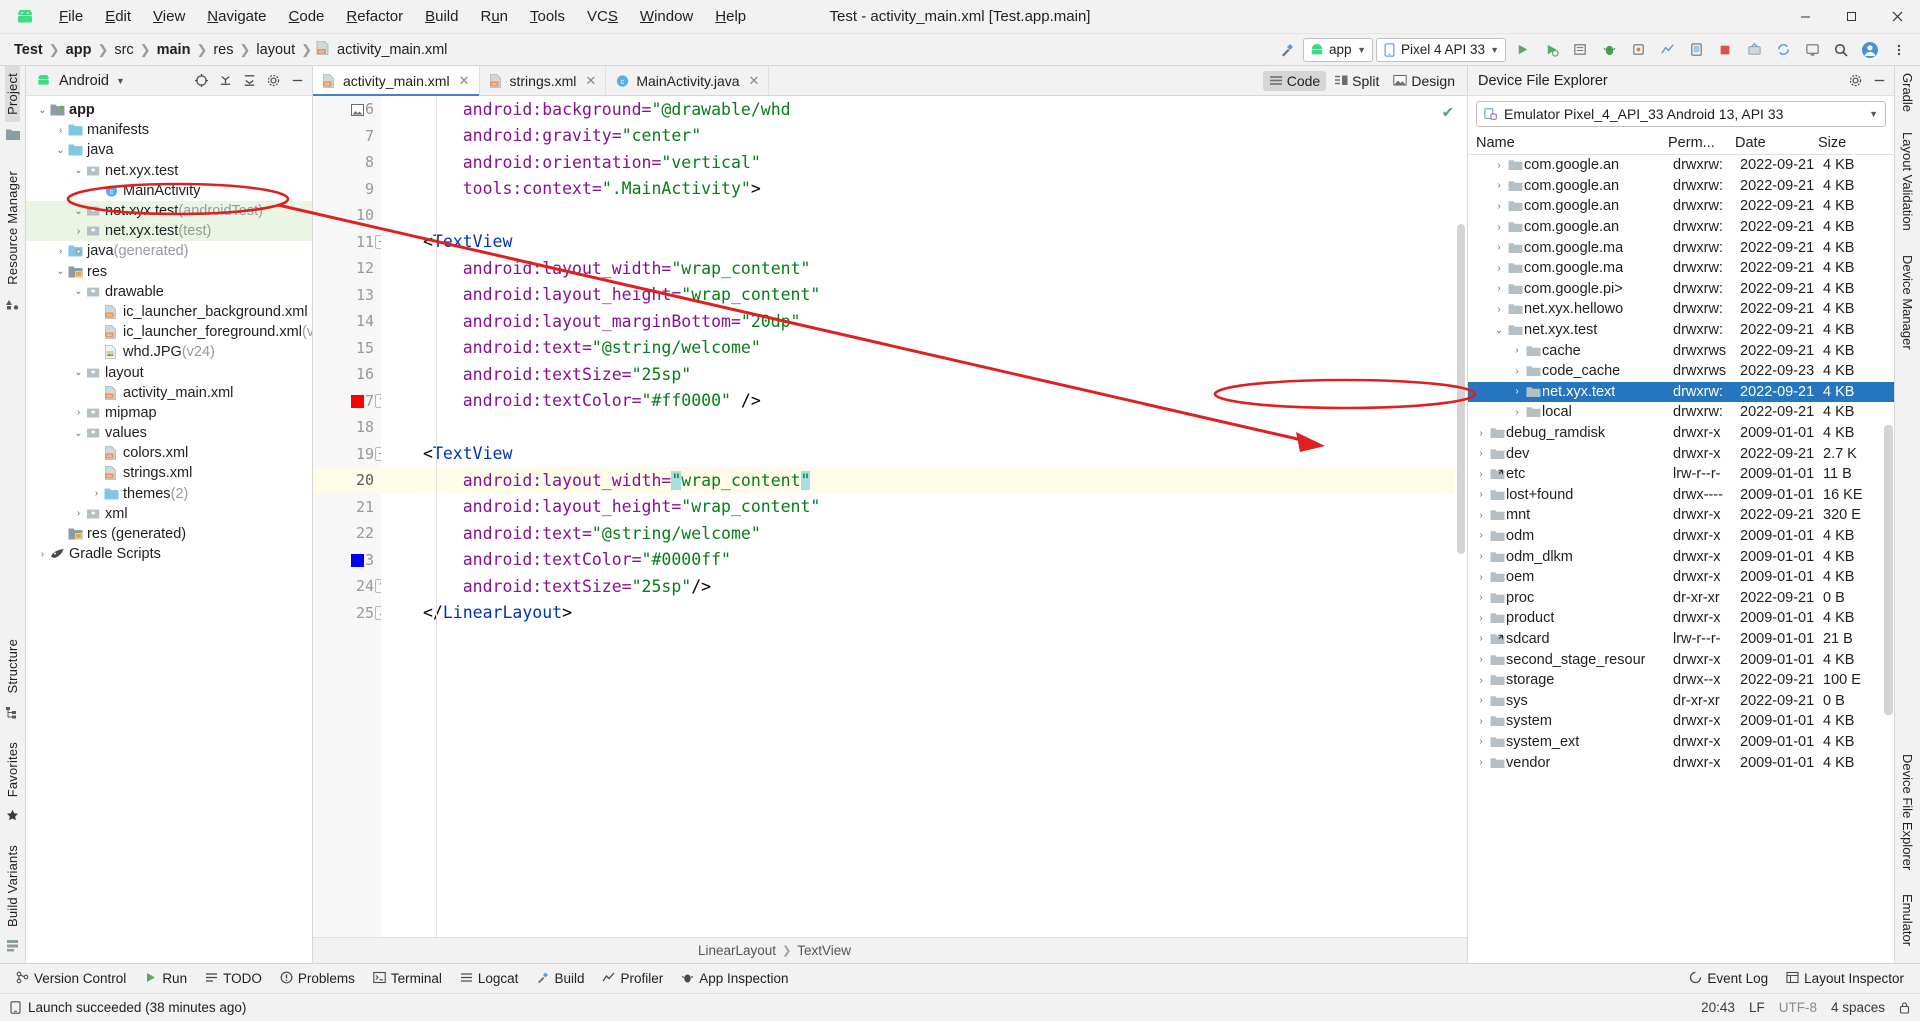  What do you see at coordinates (924, 242) in the screenshot?
I see `code-line-11: < TextView` at bounding box center [924, 242].